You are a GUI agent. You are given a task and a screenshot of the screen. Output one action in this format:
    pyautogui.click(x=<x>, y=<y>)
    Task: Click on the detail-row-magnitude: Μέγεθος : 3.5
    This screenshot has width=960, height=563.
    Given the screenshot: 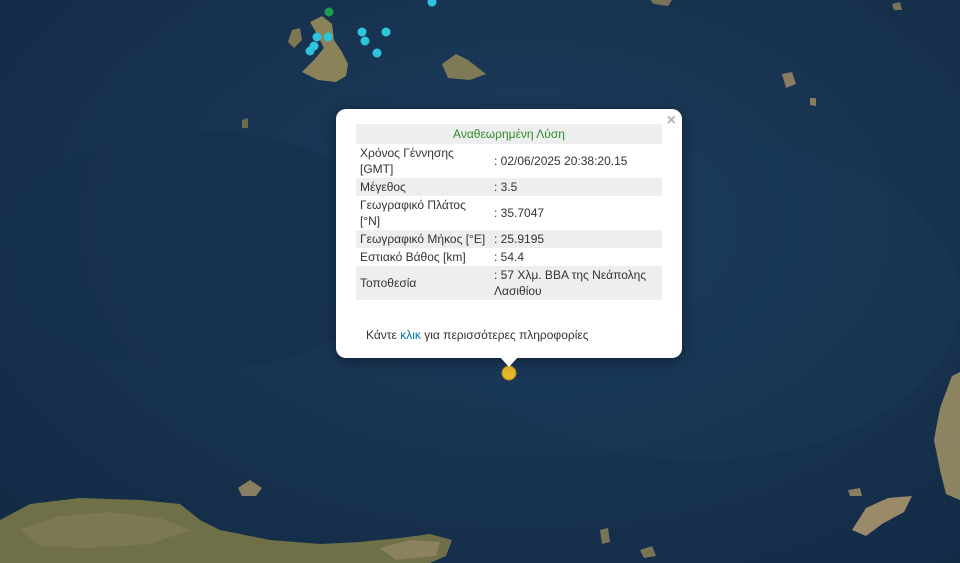 What is the action you would take?
    pyautogui.click(x=509, y=187)
    